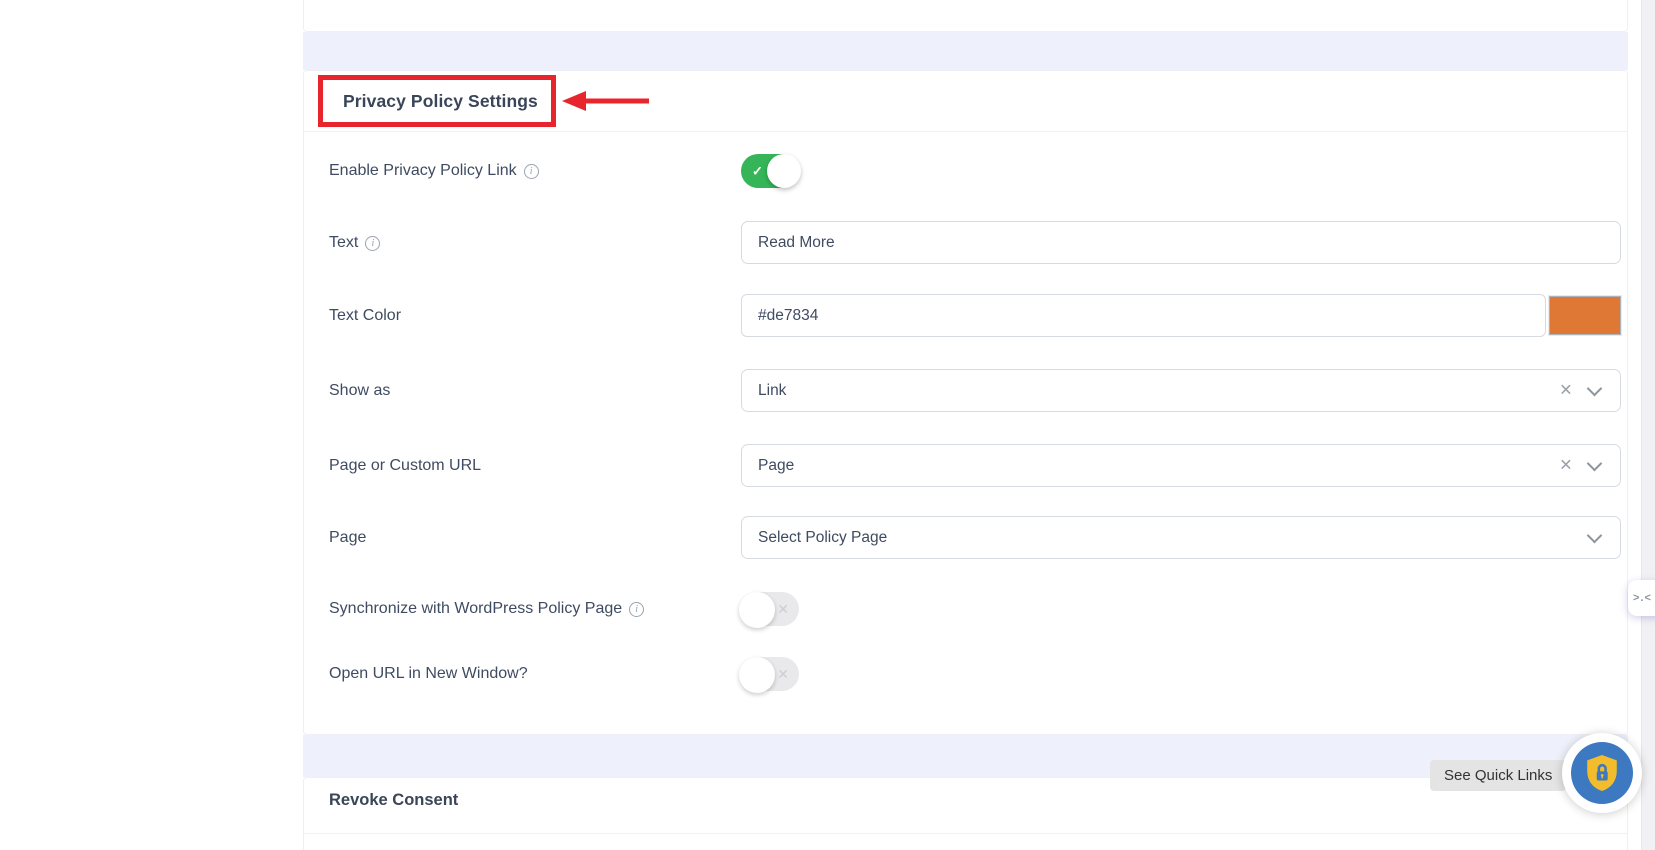 This screenshot has height=850, width=1655. What do you see at coordinates (757, 170) in the screenshot?
I see `check-icon: ✓` at bounding box center [757, 170].